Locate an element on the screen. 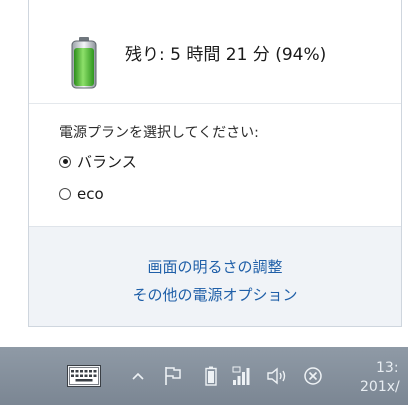 Image resolution: width=408 pixels, height=405 pixels. taskbar: 13: 201x/ is located at coordinates (204, 376).